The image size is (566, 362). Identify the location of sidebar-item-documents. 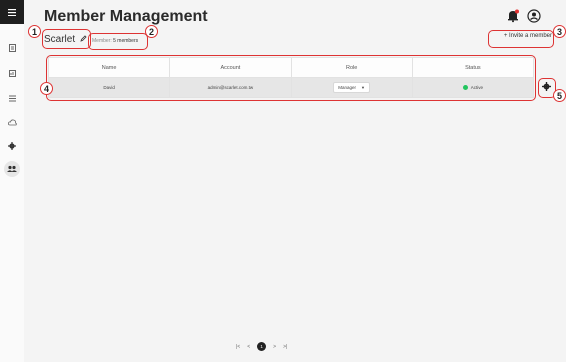
(12, 48).